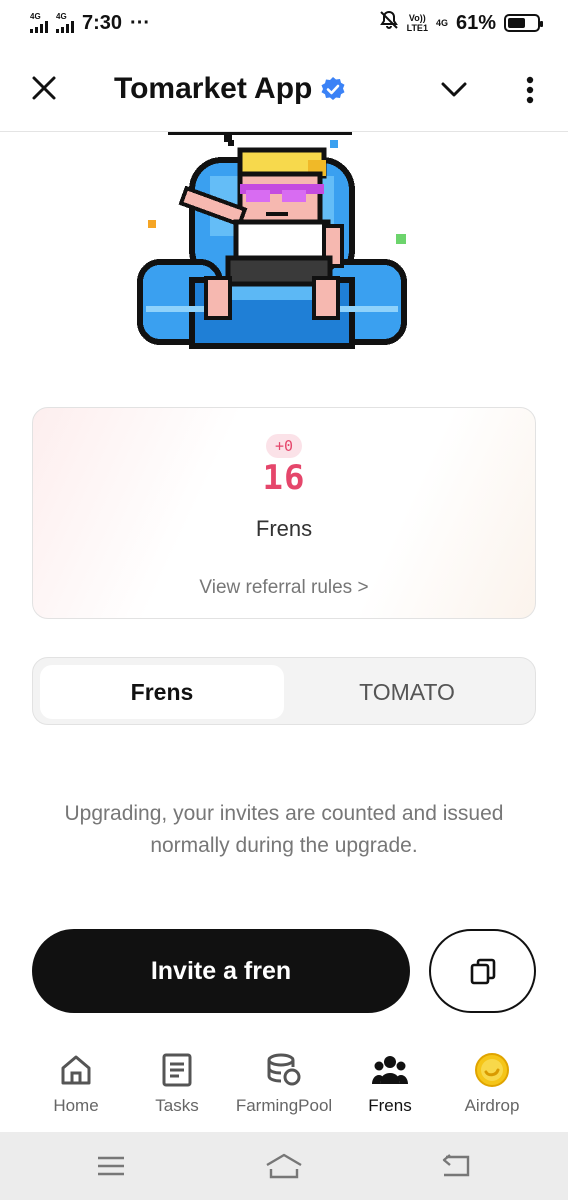 This screenshot has height=1200, width=568. What do you see at coordinates (35, 16) in the screenshot?
I see `network-type-1: 4G` at bounding box center [35, 16].